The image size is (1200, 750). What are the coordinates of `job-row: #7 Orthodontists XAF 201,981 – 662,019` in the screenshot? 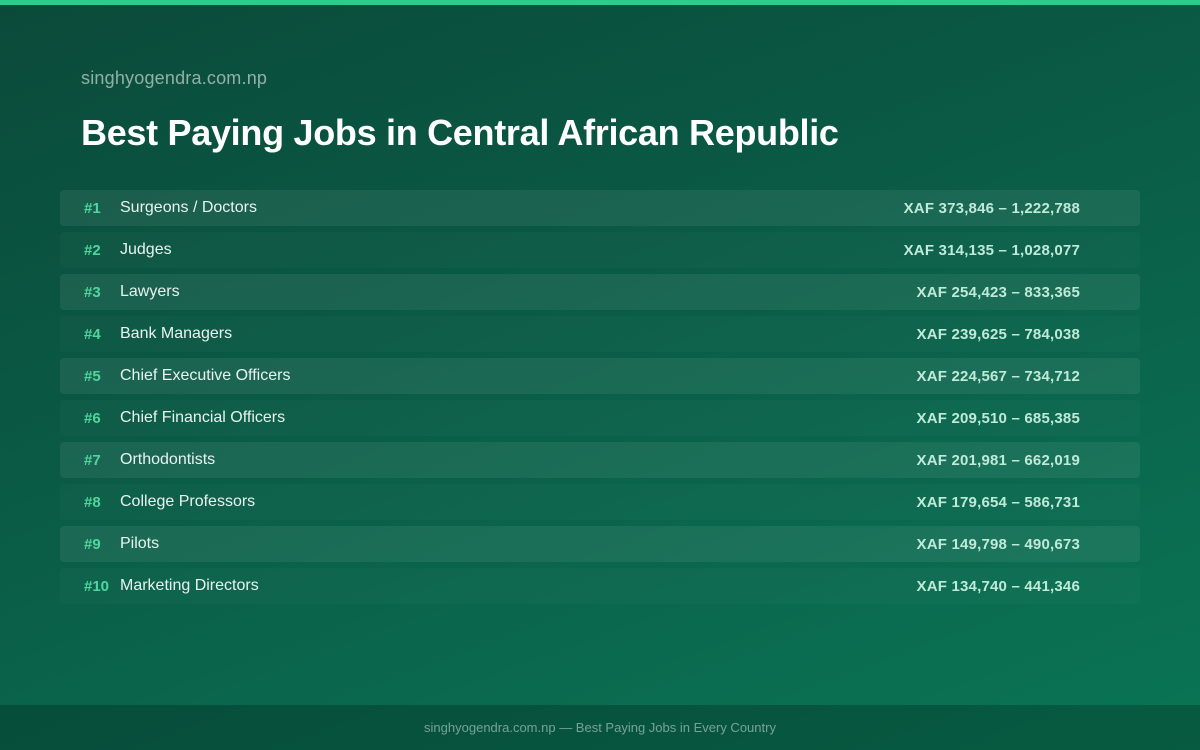 It's located at (600, 460).